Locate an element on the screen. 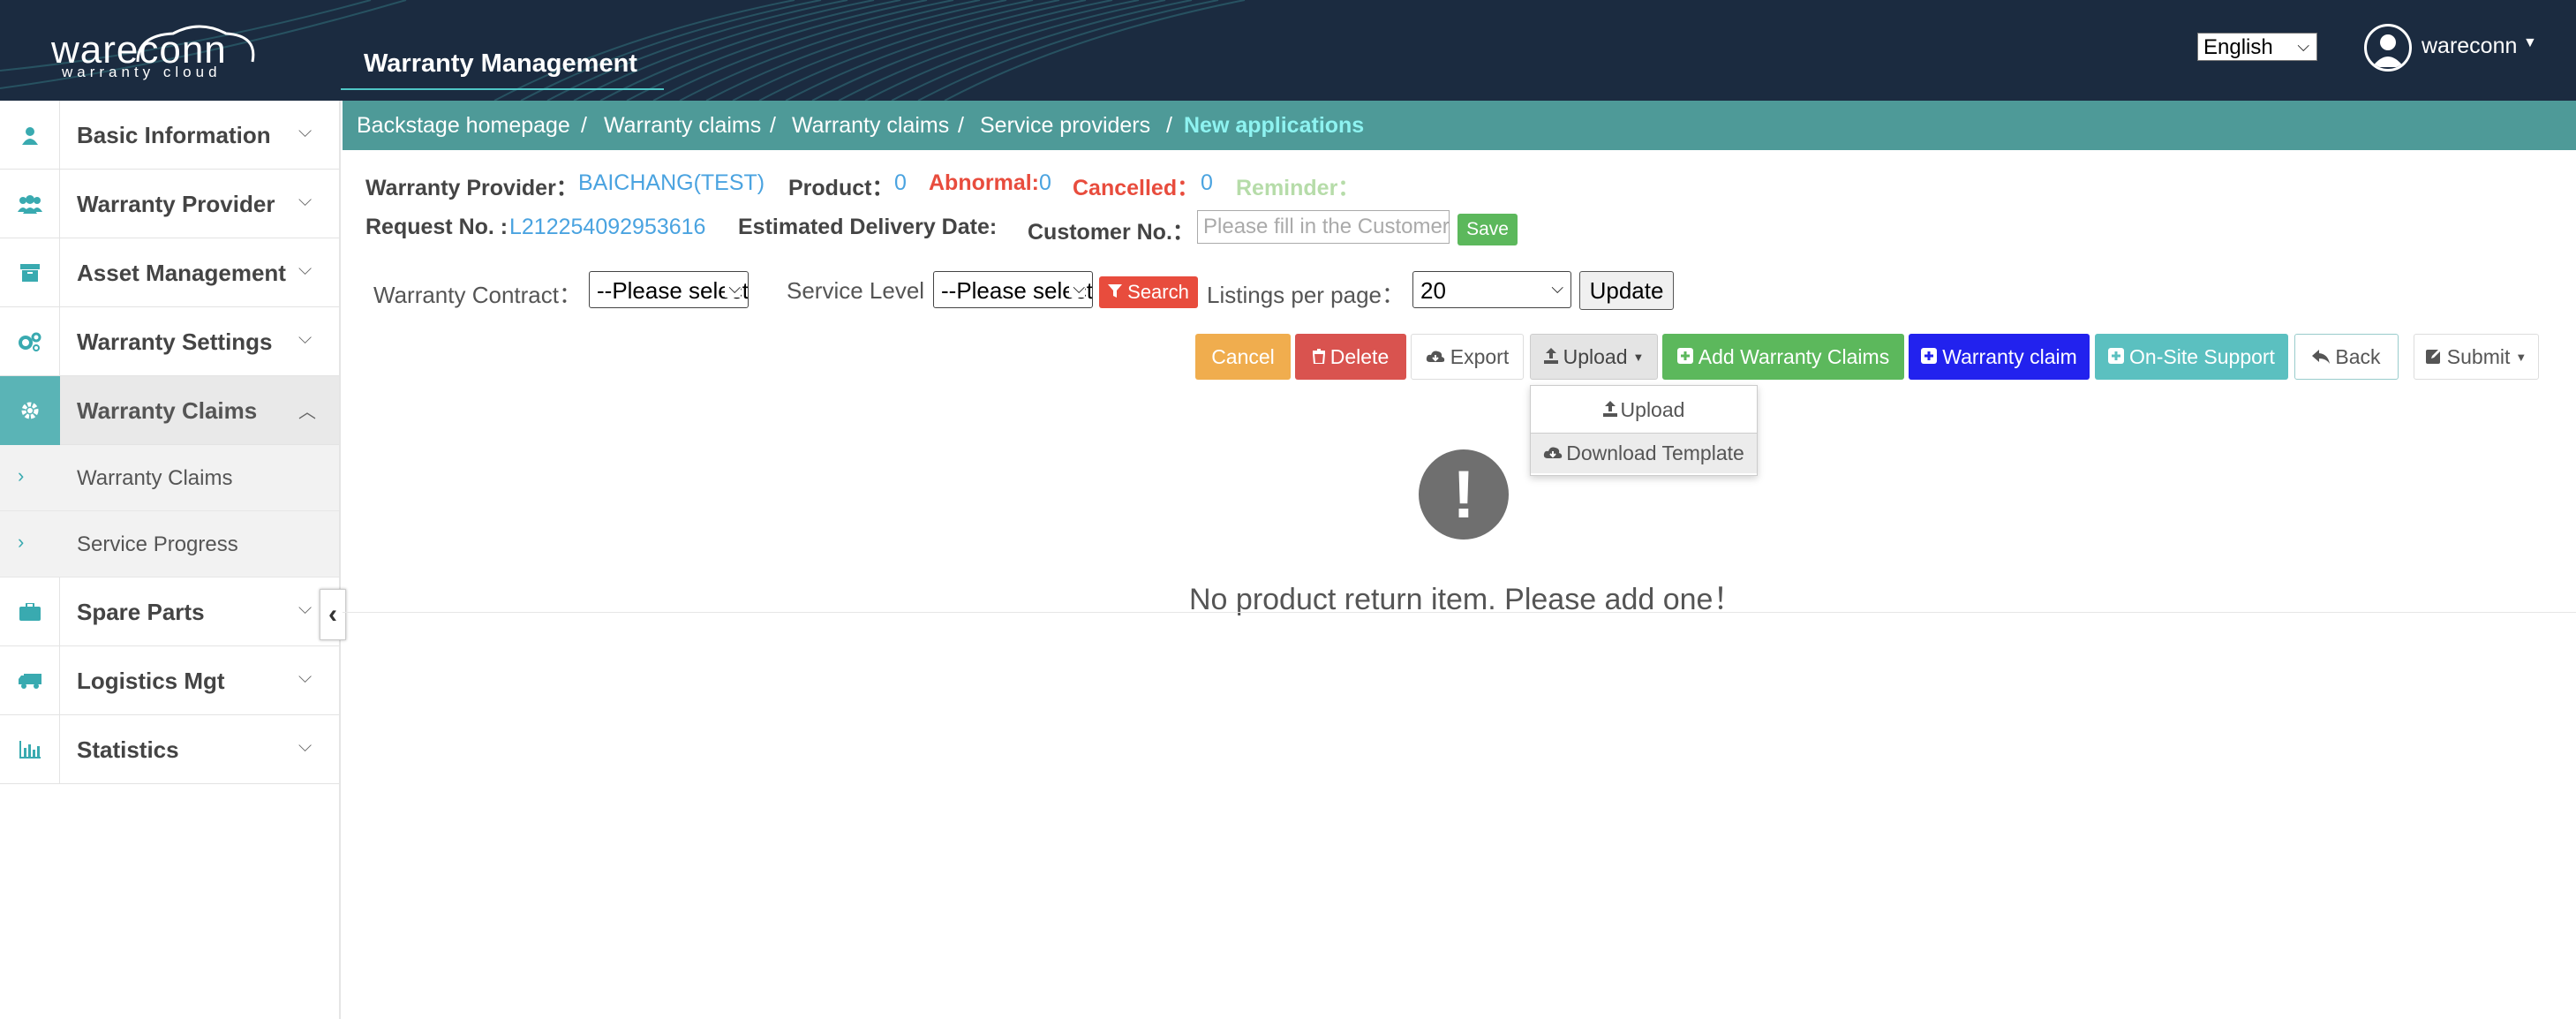 The image size is (2576, 1019). breadcrumb-link: Backstage homepage is located at coordinates (464, 126).